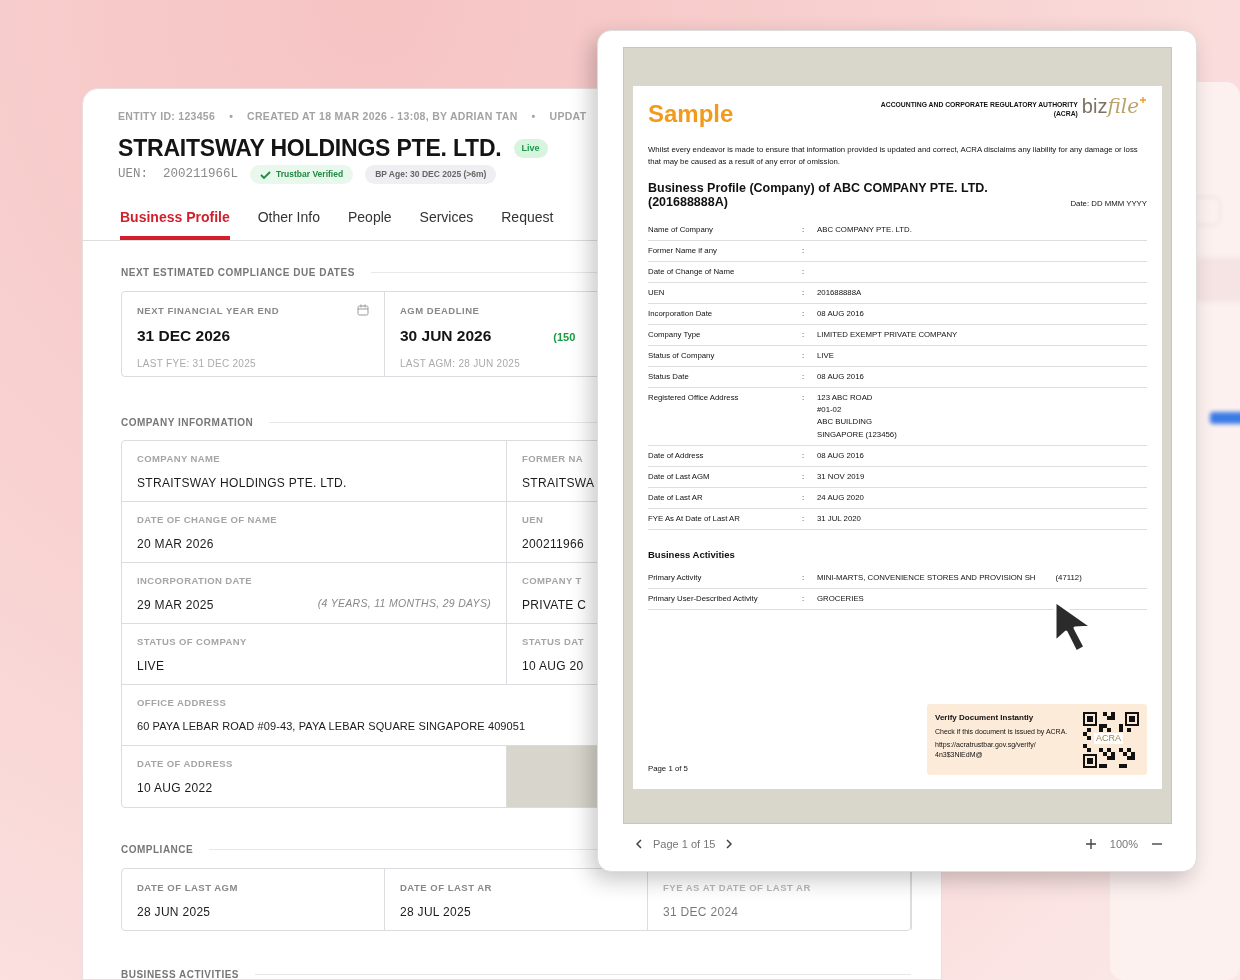 The image size is (1240, 980). Describe the element at coordinates (151, 667) in the screenshot. I see `field-value: LIVE` at that location.